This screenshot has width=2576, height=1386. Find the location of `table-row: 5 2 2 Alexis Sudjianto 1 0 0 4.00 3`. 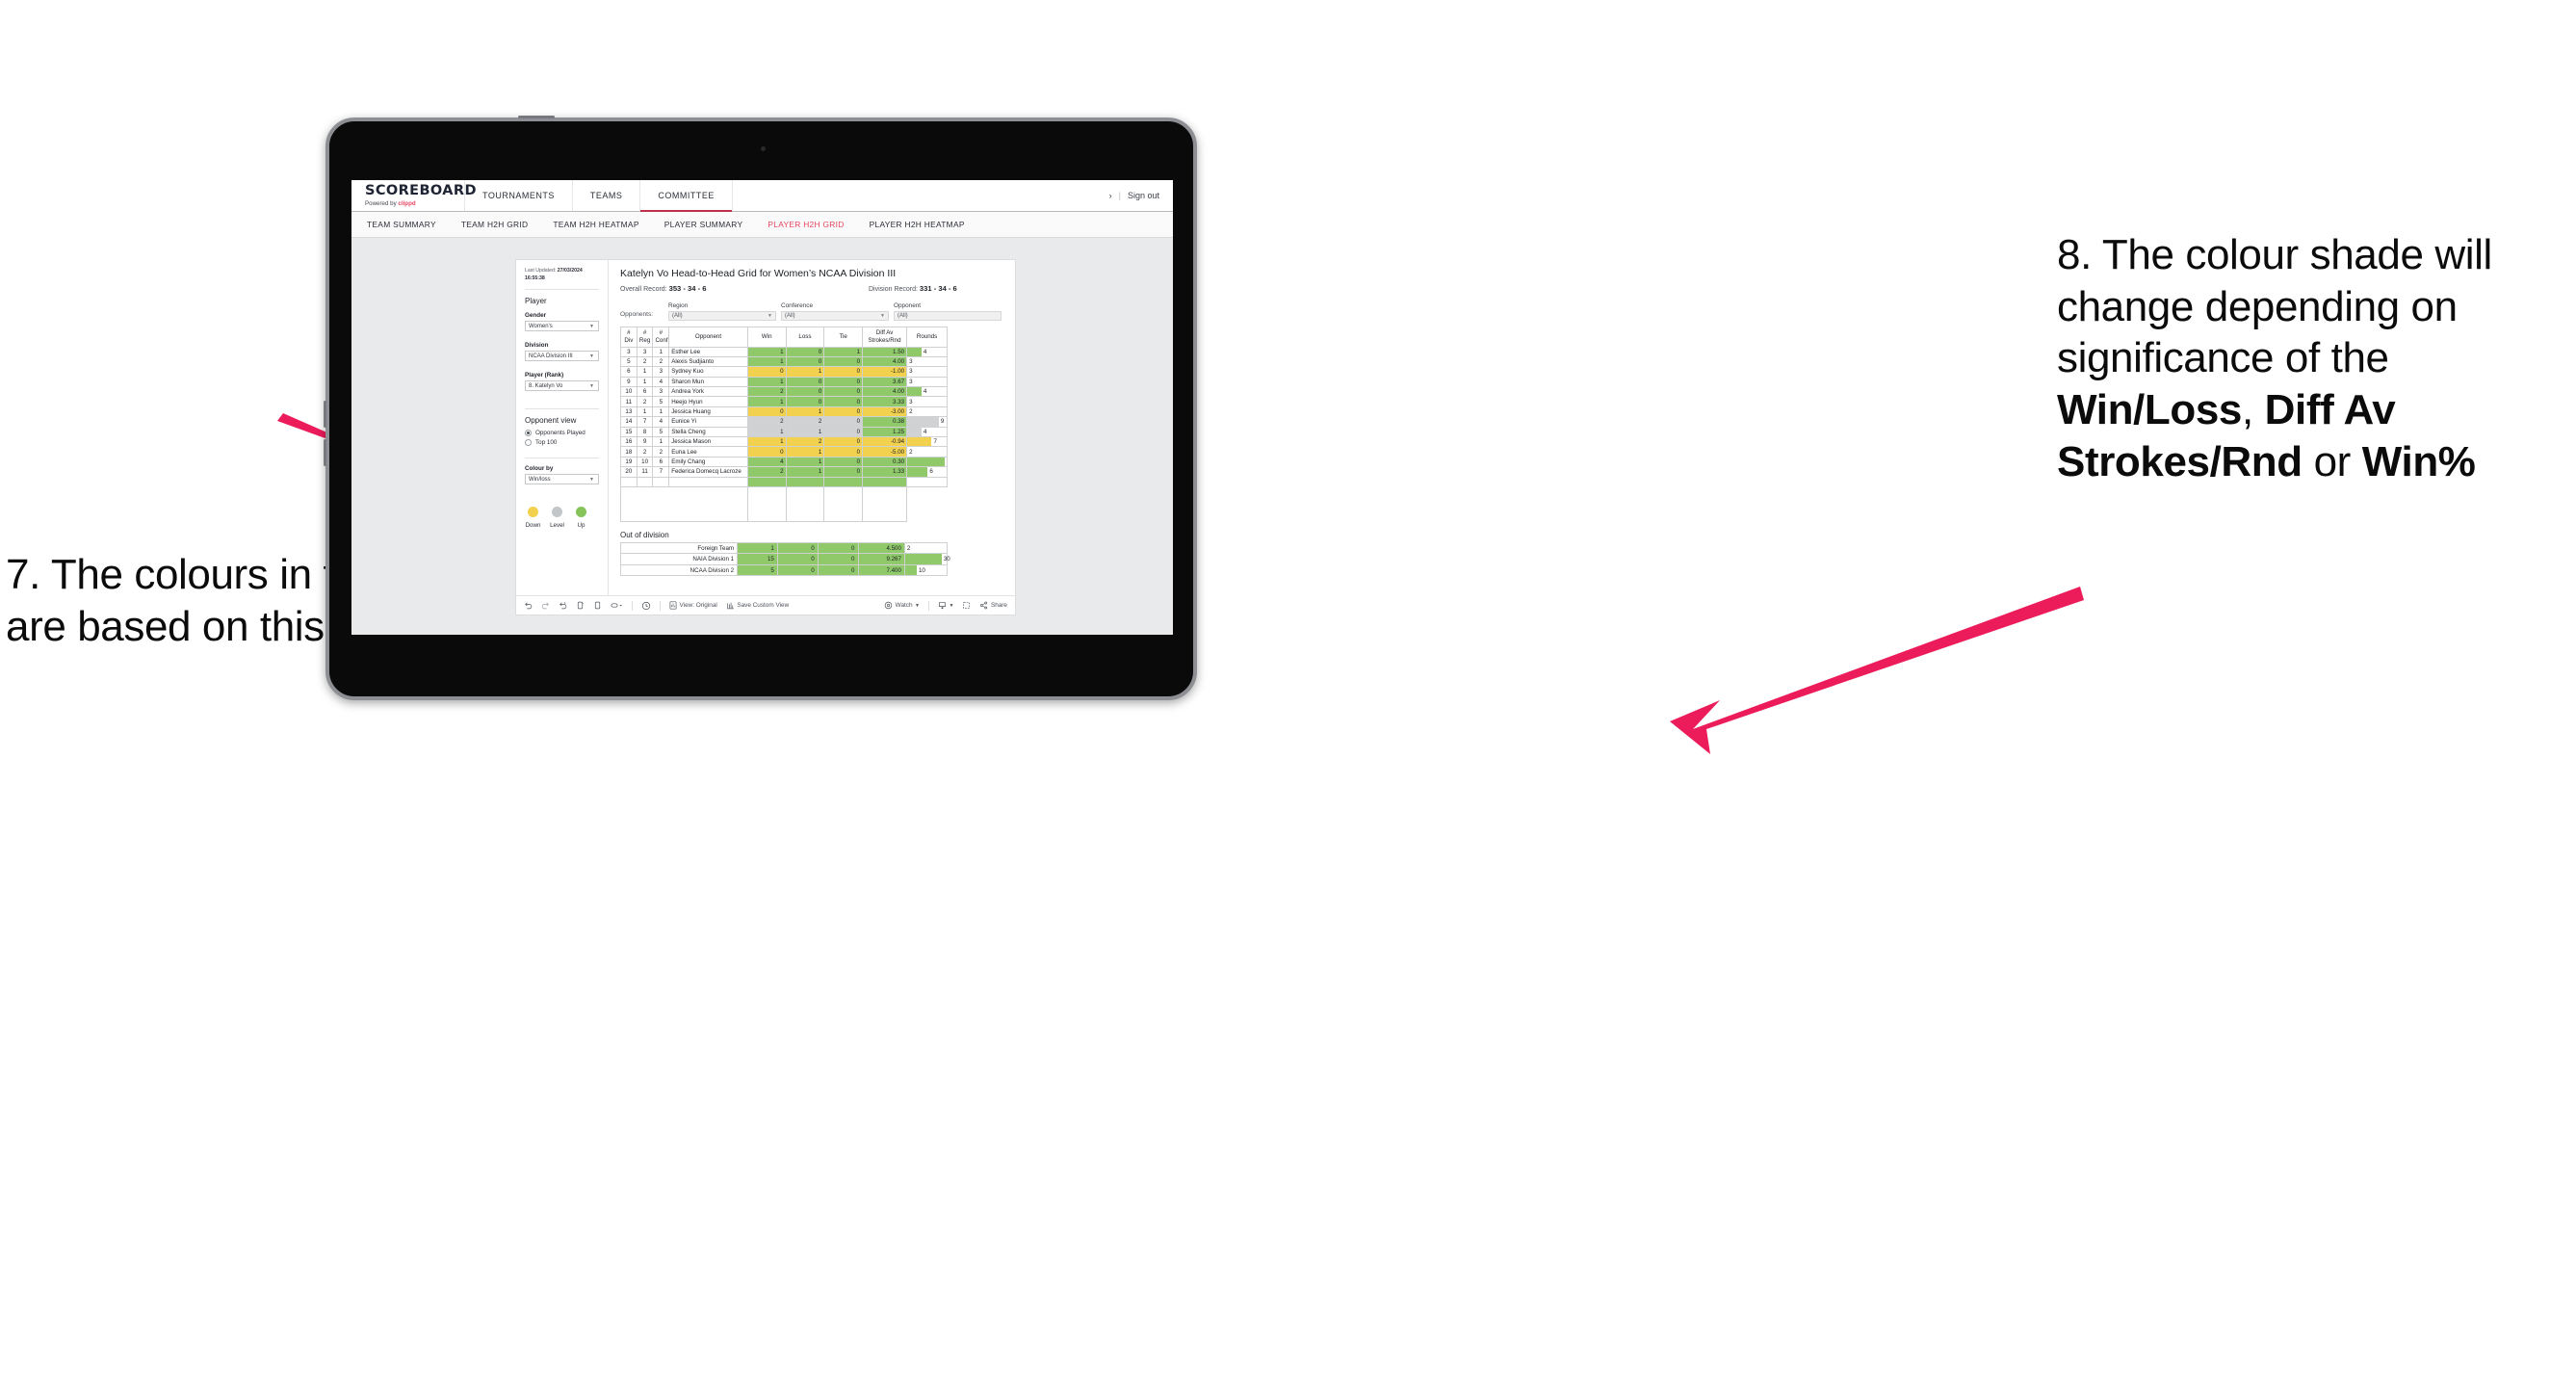

table-row: 5 2 2 Alexis Sudjianto 1 0 0 4.00 3 is located at coordinates (784, 361).